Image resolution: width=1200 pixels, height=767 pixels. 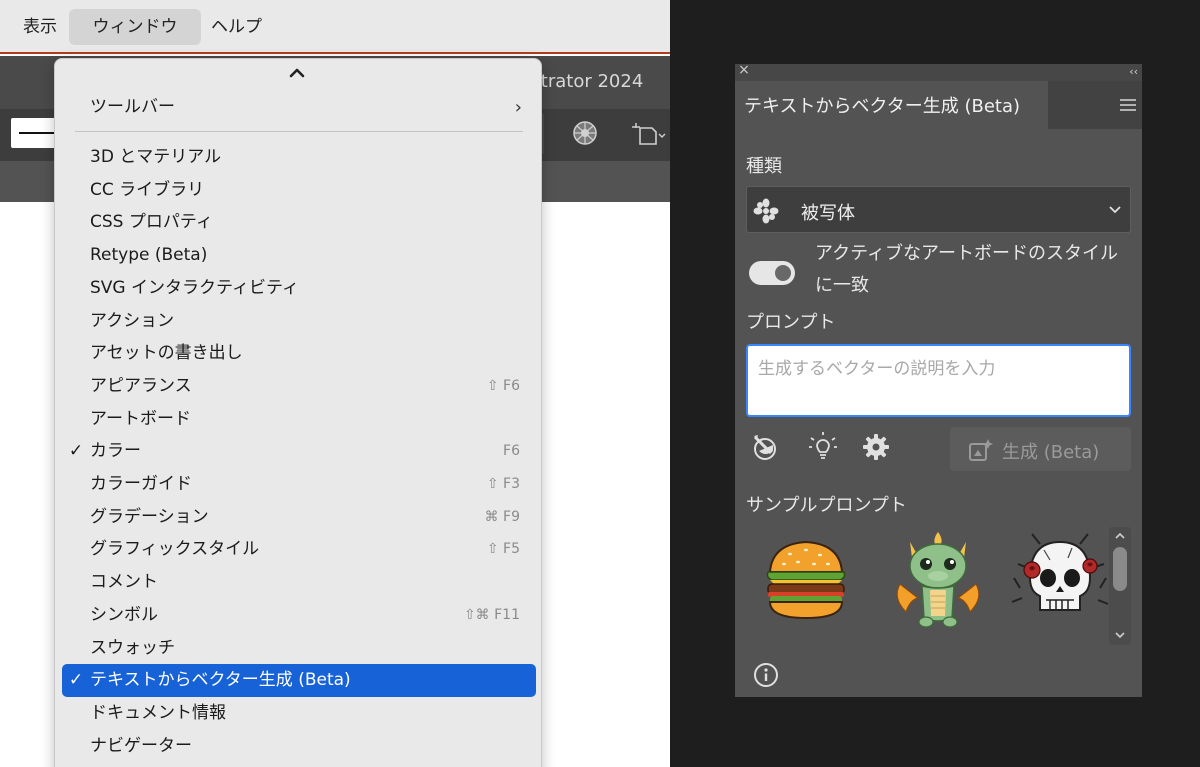 I want to click on burger-icon, so click(x=806, y=582).